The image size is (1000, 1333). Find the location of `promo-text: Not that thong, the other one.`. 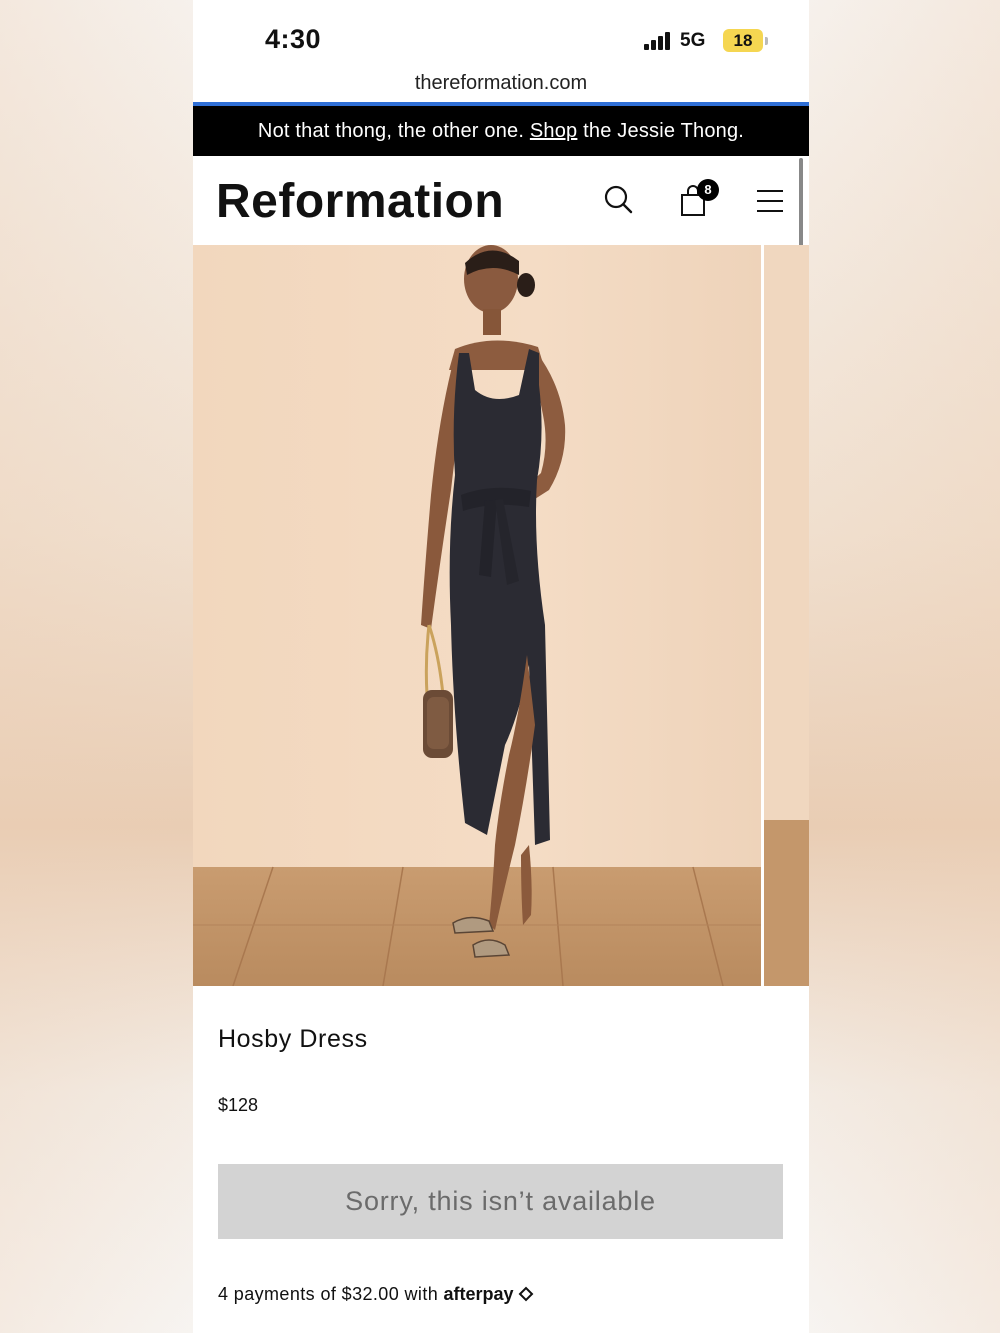

promo-text: Not that thong, the other one. is located at coordinates (393, 131).